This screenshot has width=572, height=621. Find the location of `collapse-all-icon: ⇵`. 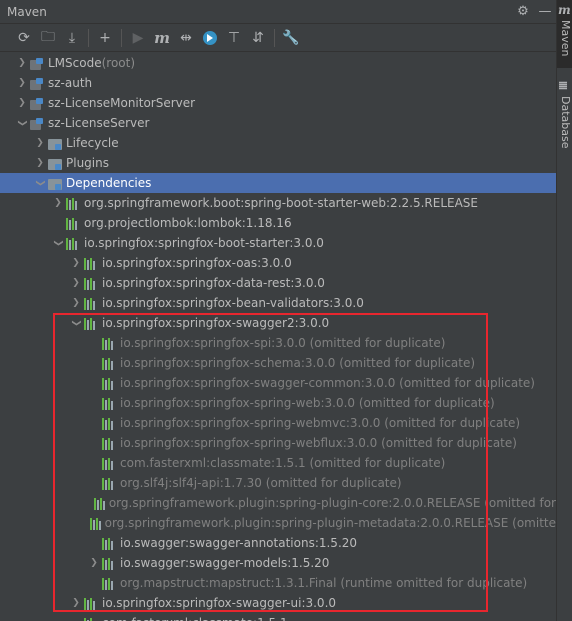

collapse-all-icon: ⇵ is located at coordinates (258, 38).